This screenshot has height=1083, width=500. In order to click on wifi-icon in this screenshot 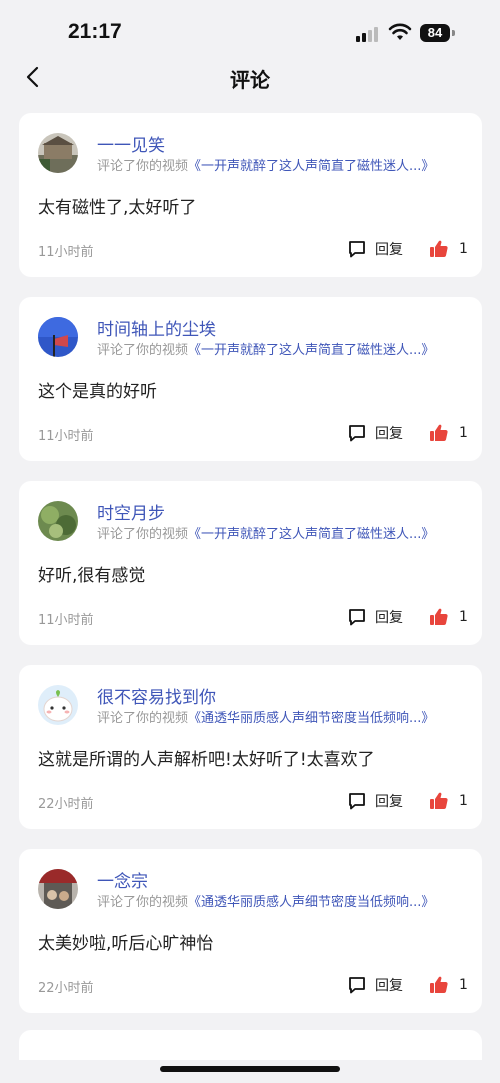, I will do `click(400, 31)`.